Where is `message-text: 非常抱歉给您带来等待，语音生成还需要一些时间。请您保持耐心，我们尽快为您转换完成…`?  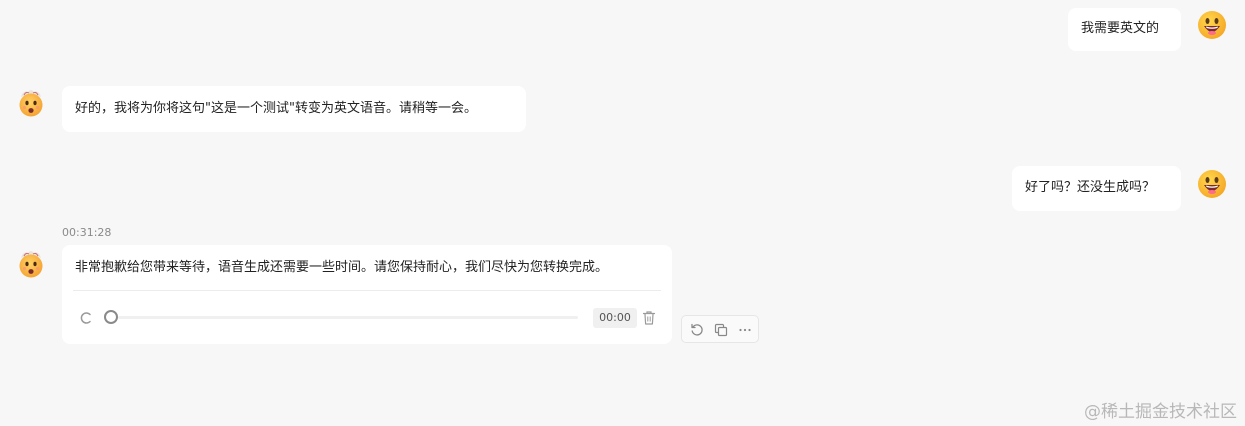 message-text: 非常抱歉给您带来等待，语音生成还需要一些时间。请您保持耐心，我们尽快为您转换完成… is located at coordinates (342, 267).